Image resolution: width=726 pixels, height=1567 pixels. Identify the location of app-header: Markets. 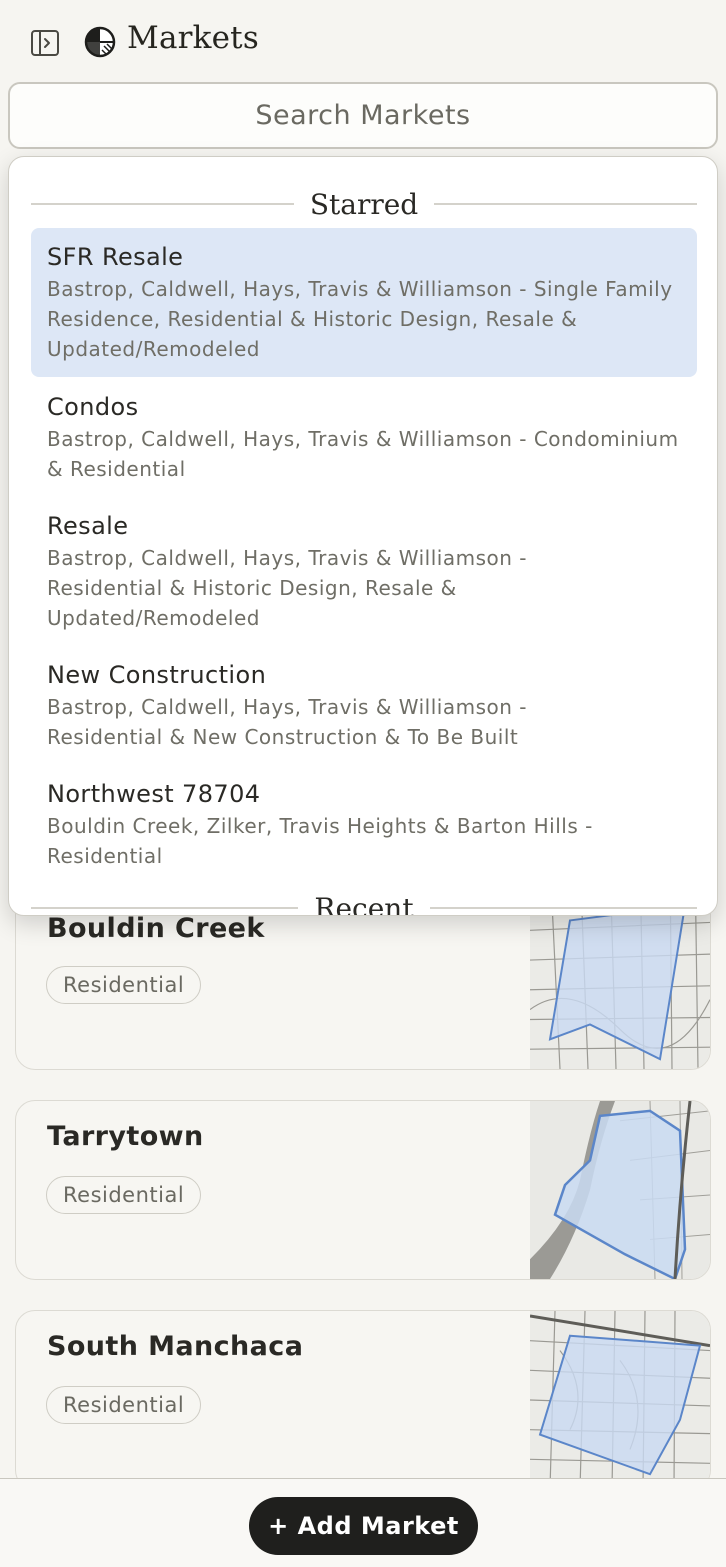
(363, 42).